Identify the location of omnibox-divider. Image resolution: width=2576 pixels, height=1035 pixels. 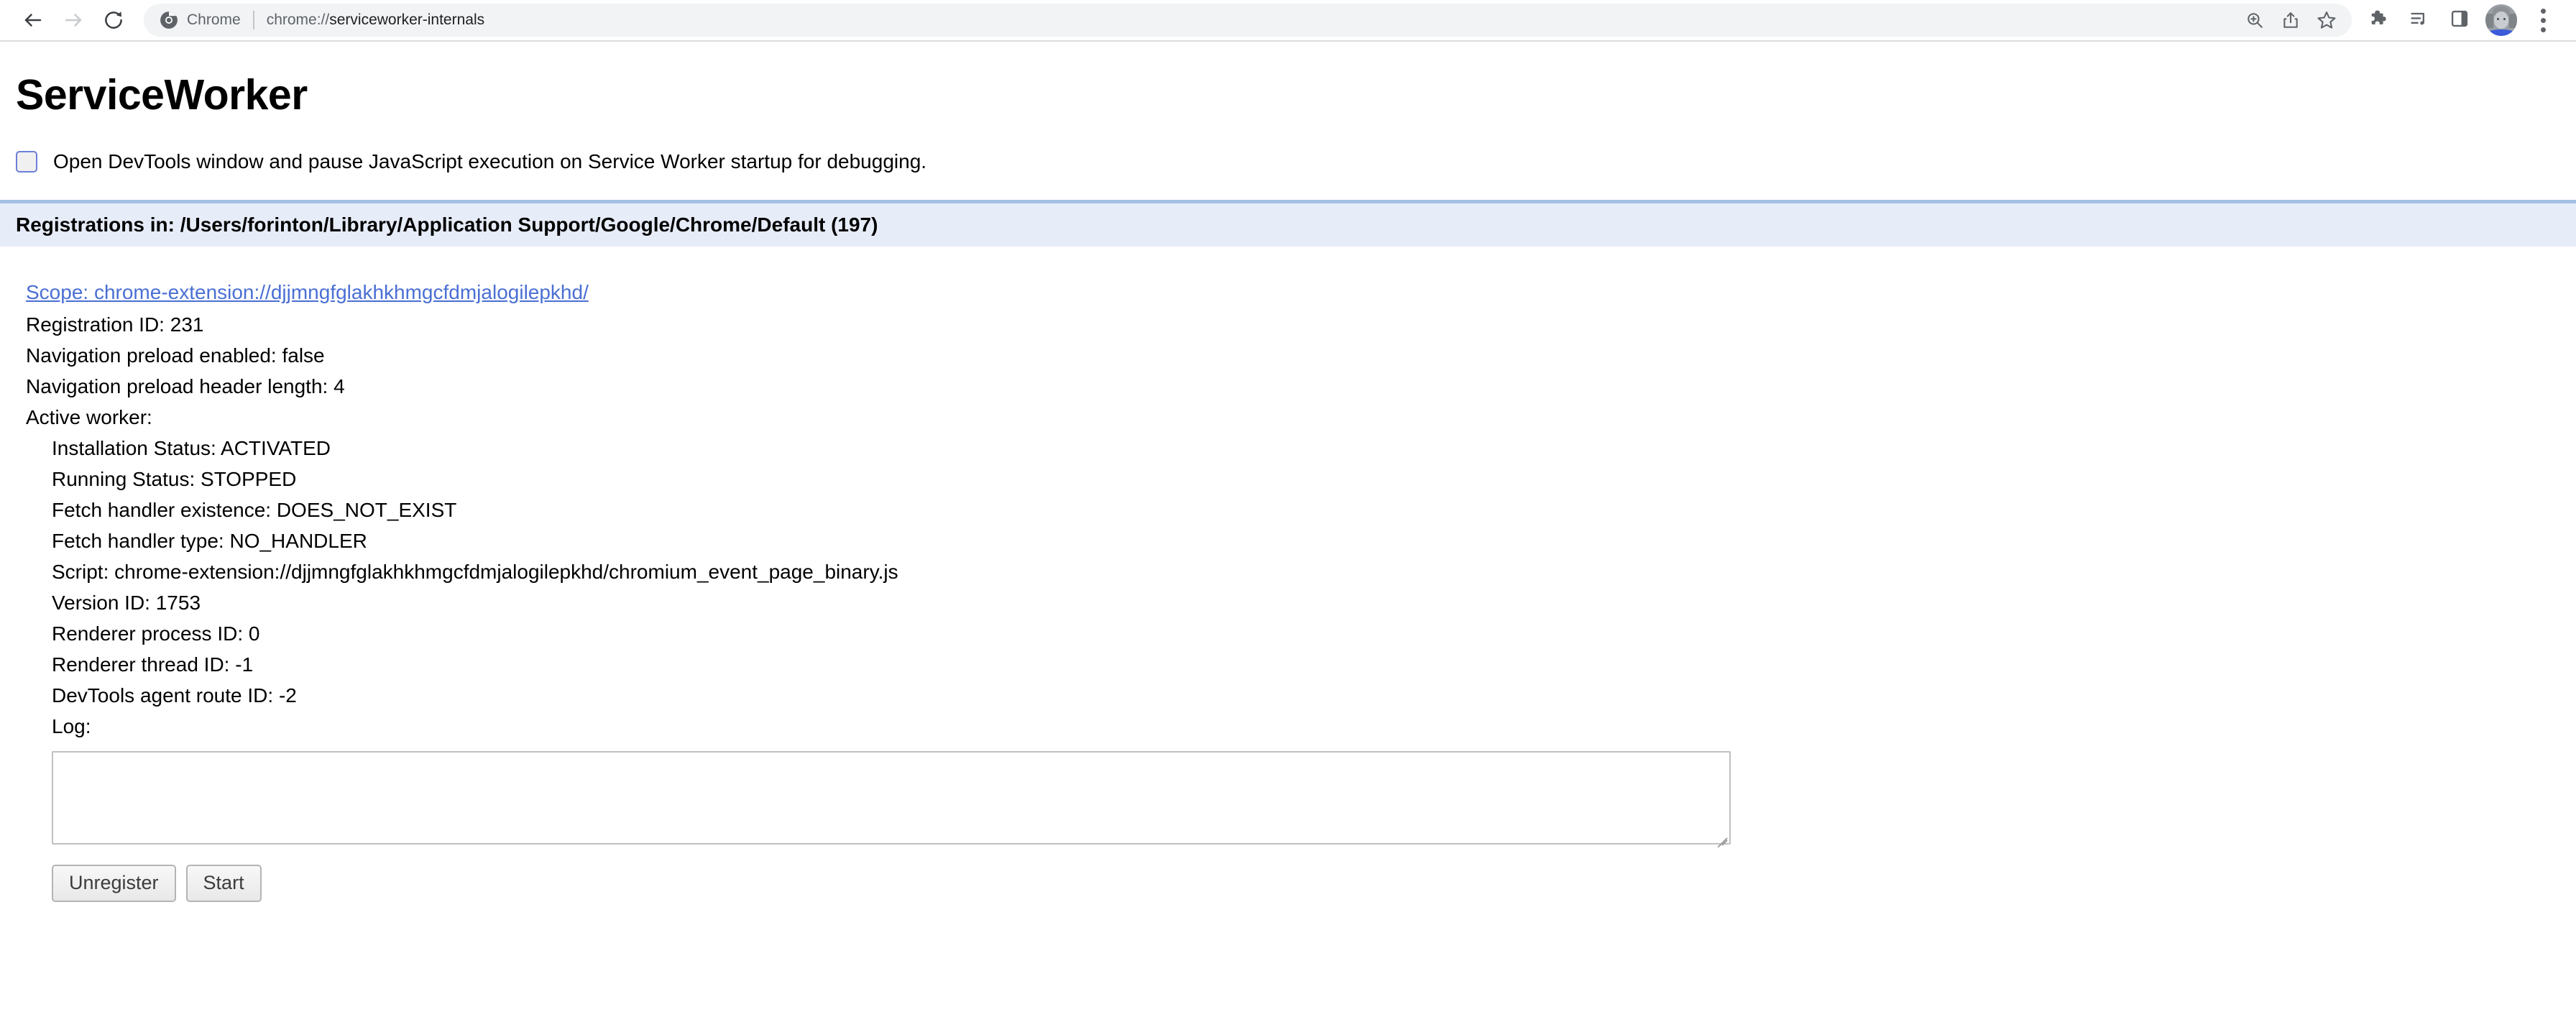
(253, 20).